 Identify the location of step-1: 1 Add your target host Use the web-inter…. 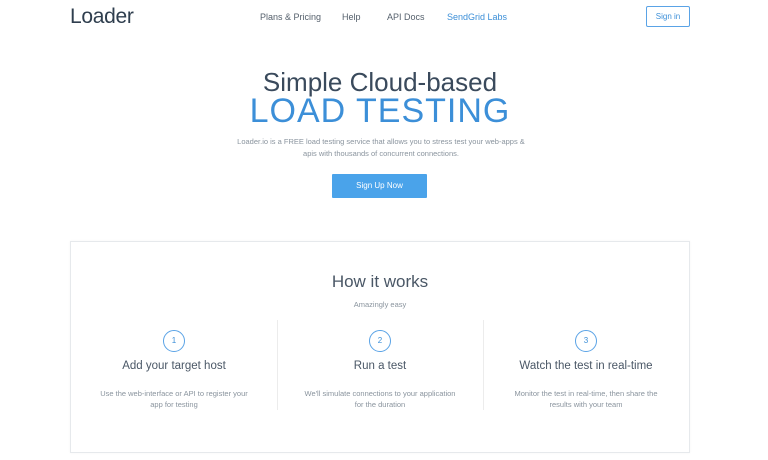
(174, 370).